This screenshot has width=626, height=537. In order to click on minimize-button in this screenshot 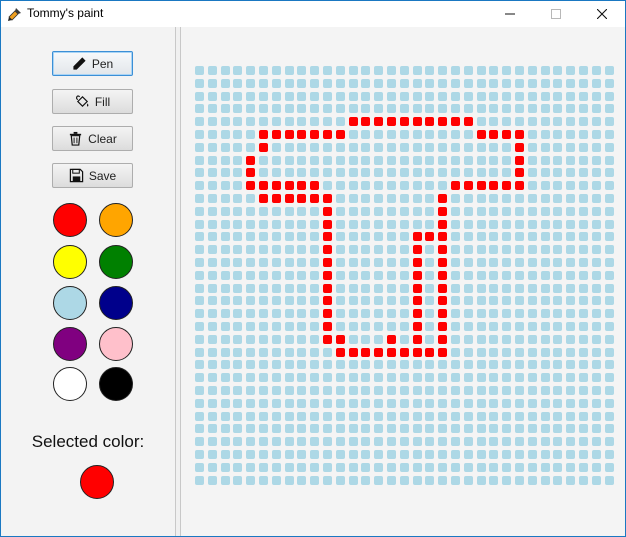, I will do `click(510, 14)`.